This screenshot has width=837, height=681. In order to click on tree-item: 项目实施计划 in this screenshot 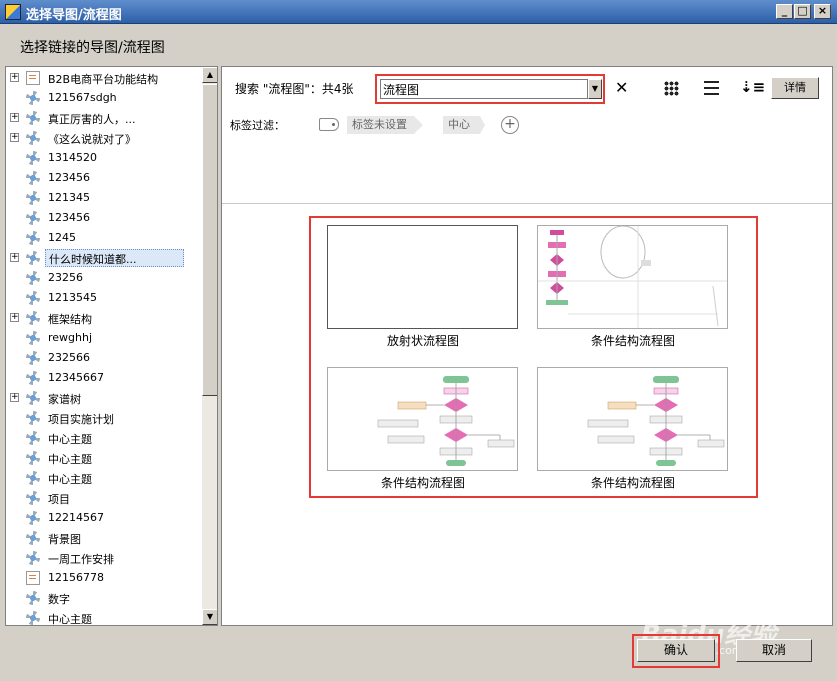, I will do `click(104, 418)`.